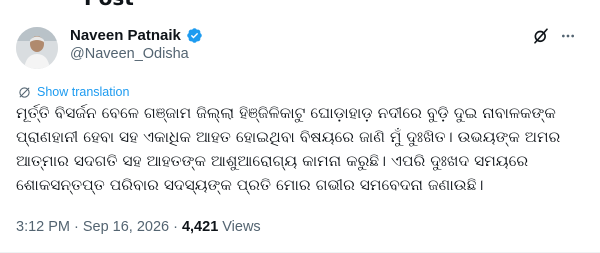 This screenshot has width=600, height=253. What do you see at coordinates (541, 36) in the screenshot?
I see `grok-icon` at bounding box center [541, 36].